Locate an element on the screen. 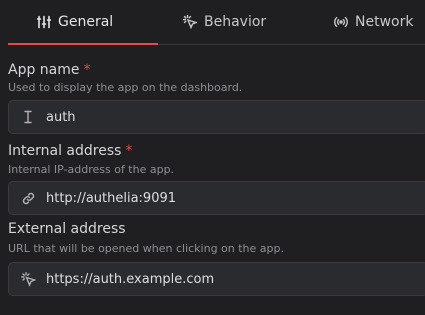 This screenshot has width=425, height=315. internal-address-label-text: Internal address is located at coordinates (65, 151).